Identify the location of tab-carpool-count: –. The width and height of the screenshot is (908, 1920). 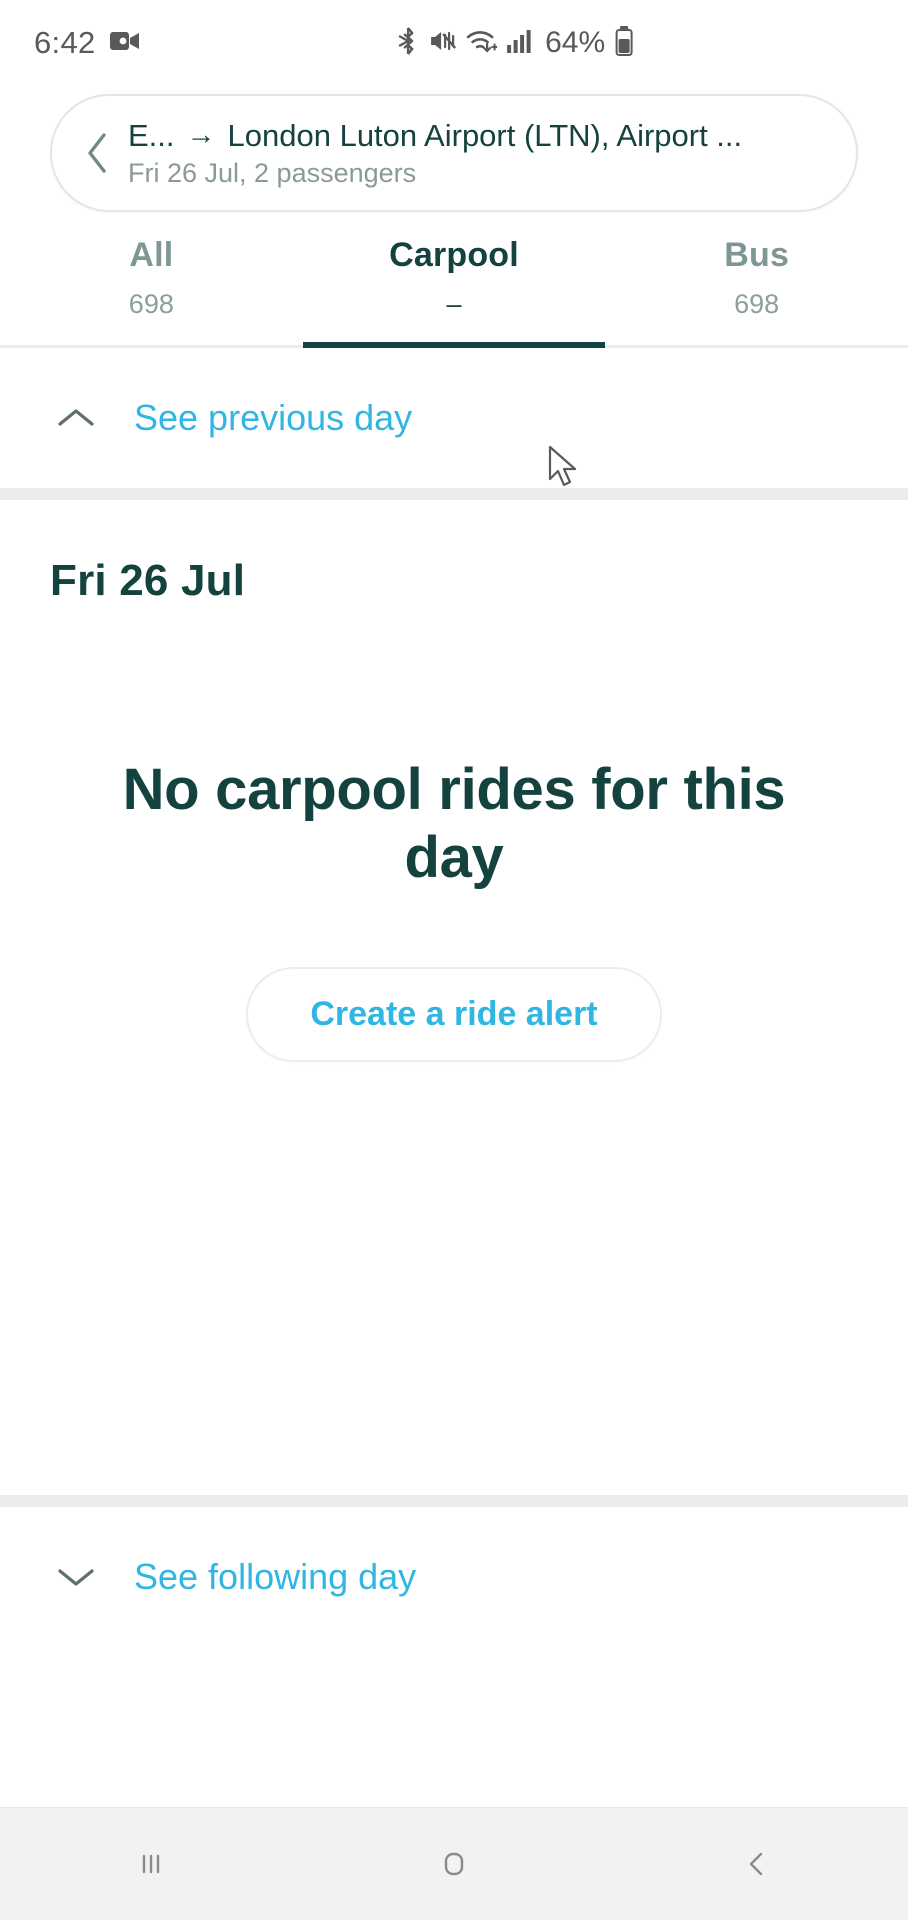
(454, 304).